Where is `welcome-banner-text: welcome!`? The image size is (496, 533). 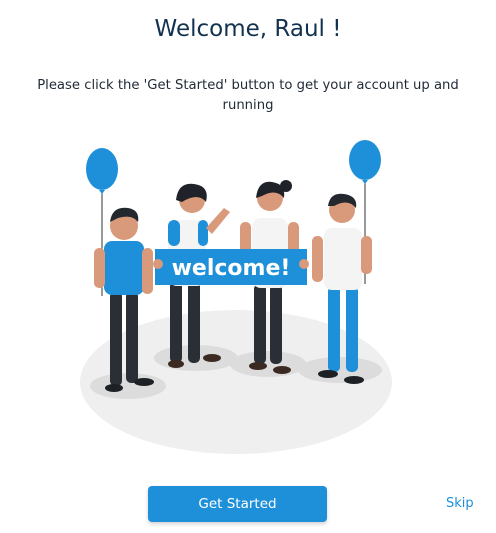
welcome-banner-text: welcome! is located at coordinates (231, 268).